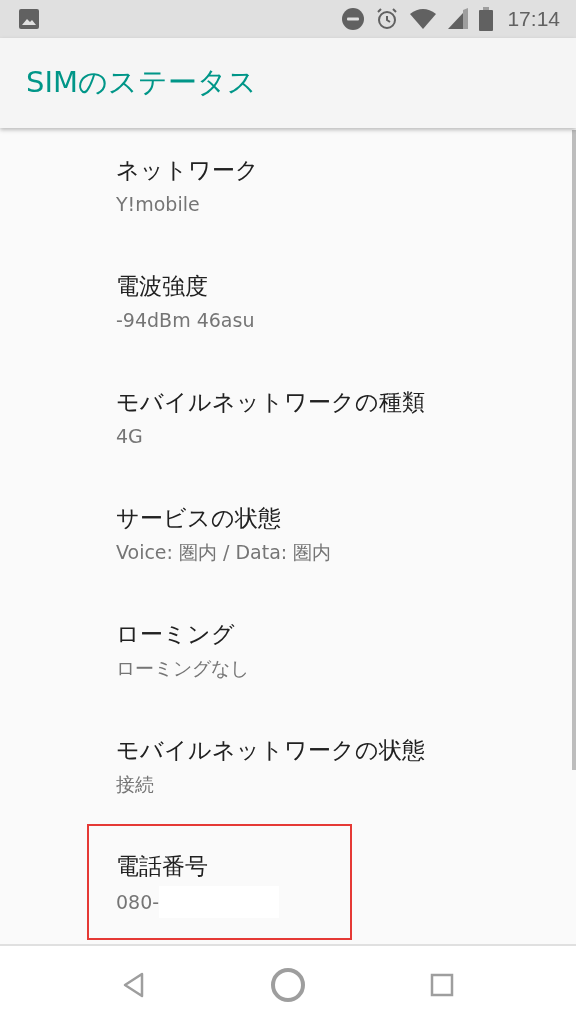 Image resolution: width=576 pixels, height=1024 pixels. I want to click on setting-title: モバイルネットワークの状態, so click(271, 750).